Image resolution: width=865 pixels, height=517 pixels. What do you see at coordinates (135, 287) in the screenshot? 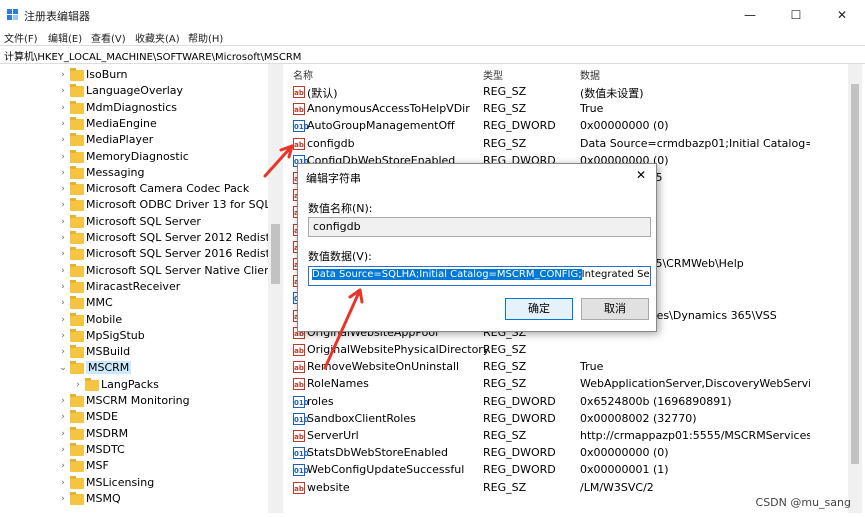
I see `tree-item: › MiracastReceiver` at bounding box center [135, 287].